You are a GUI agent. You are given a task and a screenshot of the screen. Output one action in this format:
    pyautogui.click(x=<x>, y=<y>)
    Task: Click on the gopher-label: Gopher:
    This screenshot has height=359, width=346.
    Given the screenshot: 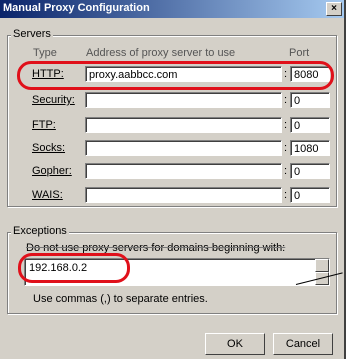 What is the action you would take?
    pyautogui.click(x=52, y=171)
    